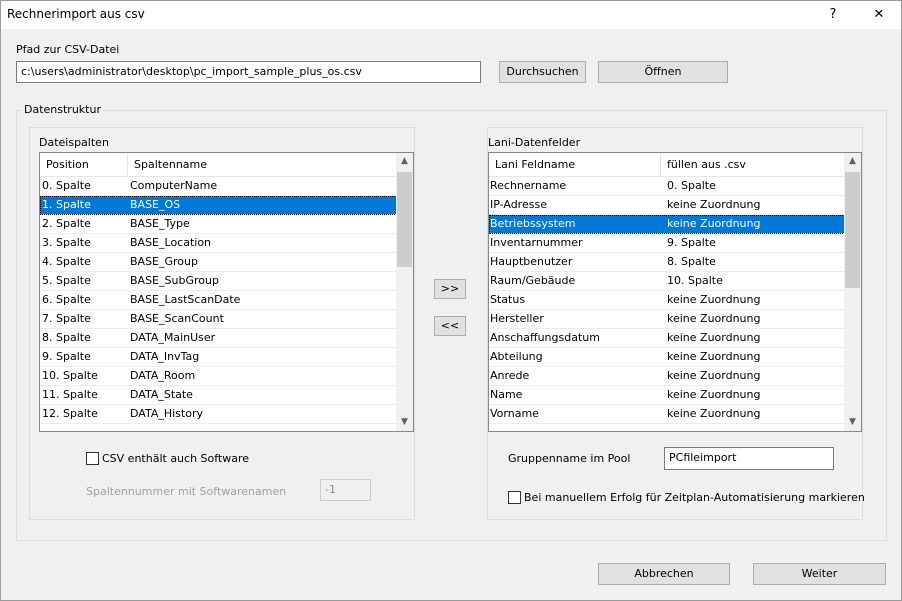 The width and height of the screenshot is (902, 601). What do you see at coordinates (66, 299) in the screenshot?
I see `table-cell: 6. Spalte` at bounding box center [66, 299].